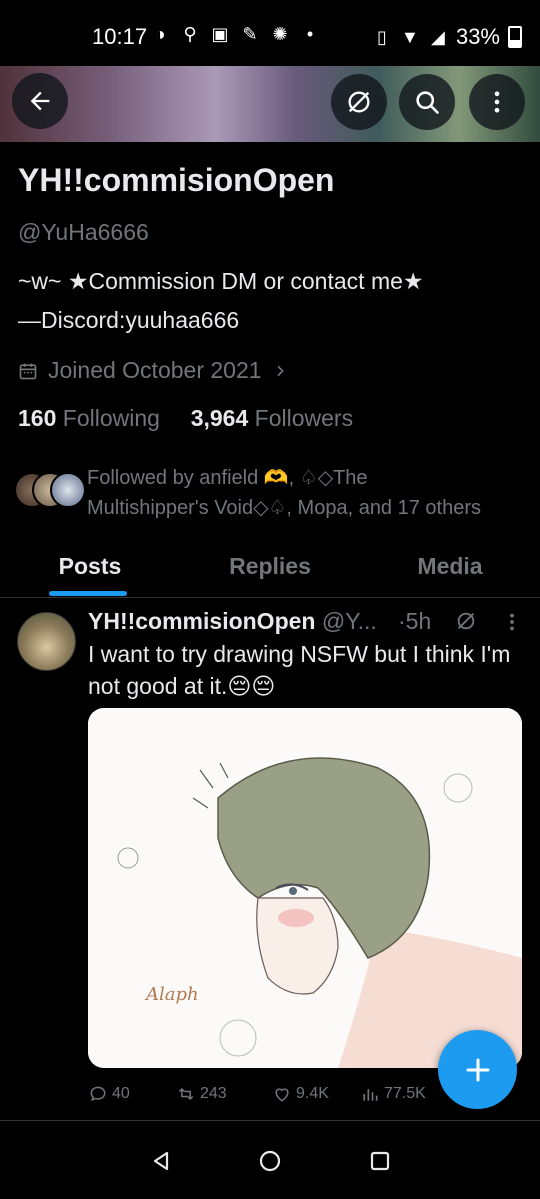 The image size is (540, 1199). Describe the element at coordinates (176, 180) in the screenshot. I see `profile-display-name: YH!!commisionOpen` at that location.